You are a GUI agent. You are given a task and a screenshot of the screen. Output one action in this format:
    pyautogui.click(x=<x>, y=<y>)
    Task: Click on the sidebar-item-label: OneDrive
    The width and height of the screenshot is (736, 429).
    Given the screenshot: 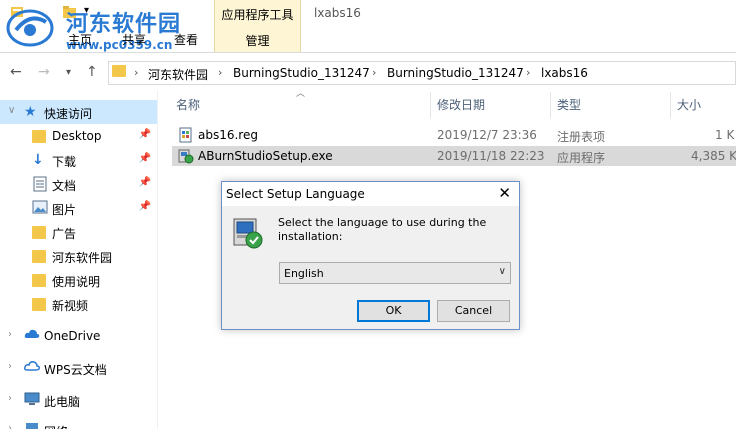 What is the action you would take?
    pyautogui.click(x=72, y=336)
    